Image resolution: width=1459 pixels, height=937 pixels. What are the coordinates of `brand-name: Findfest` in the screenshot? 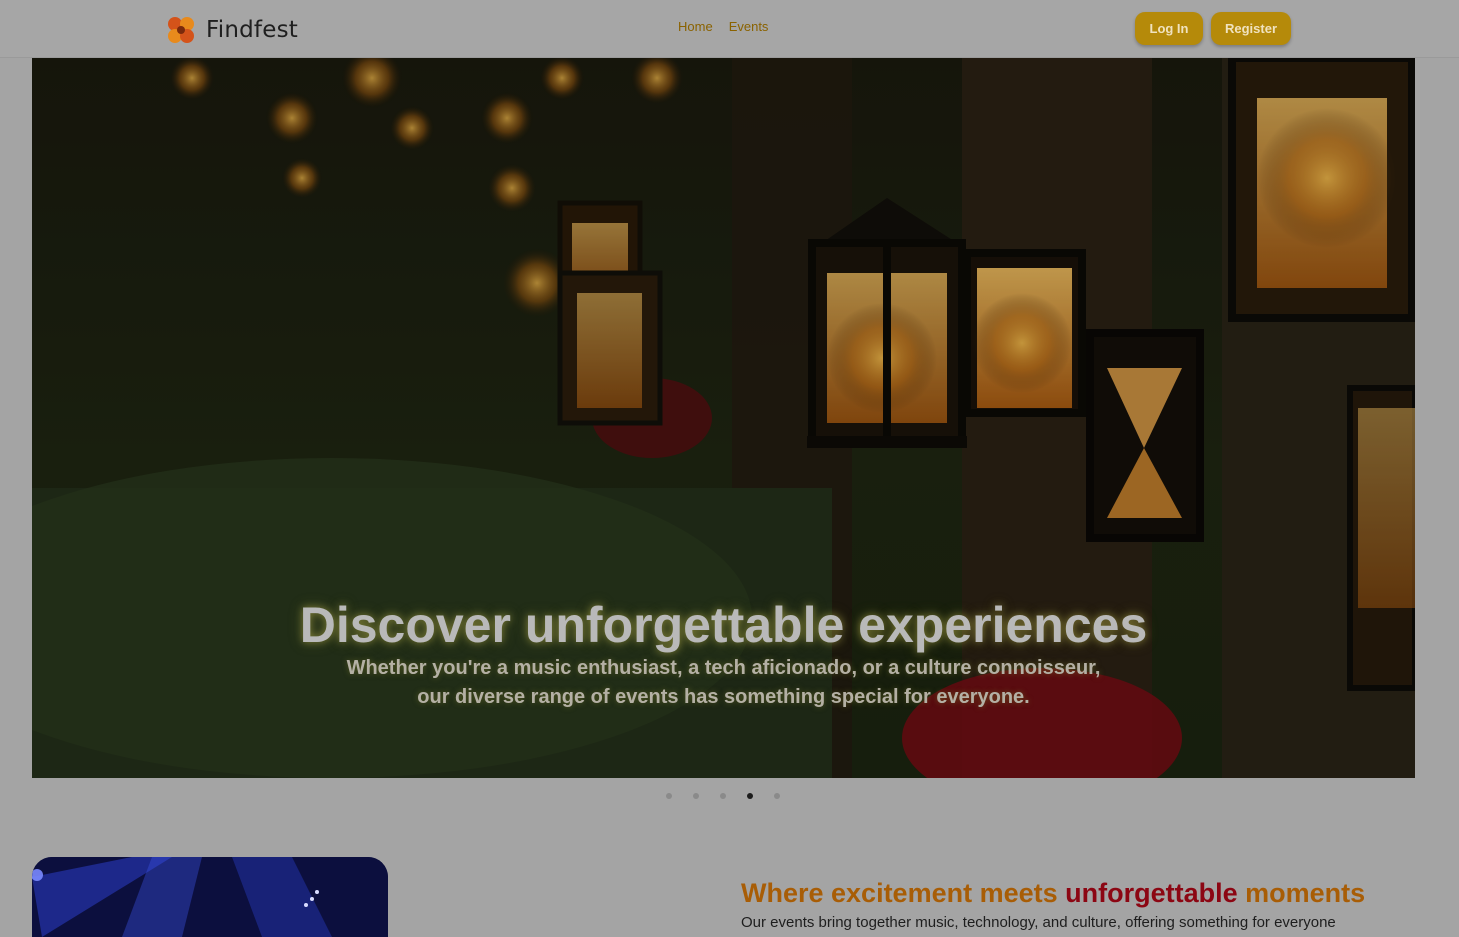 It's located at (252, 30).